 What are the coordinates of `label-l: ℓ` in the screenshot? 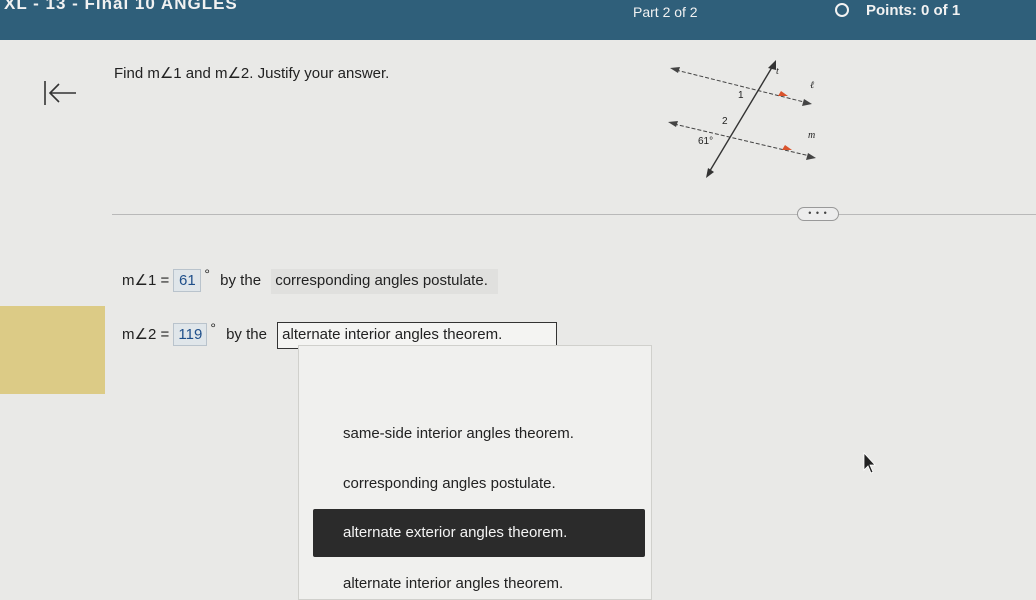 It's located at (812, 85).